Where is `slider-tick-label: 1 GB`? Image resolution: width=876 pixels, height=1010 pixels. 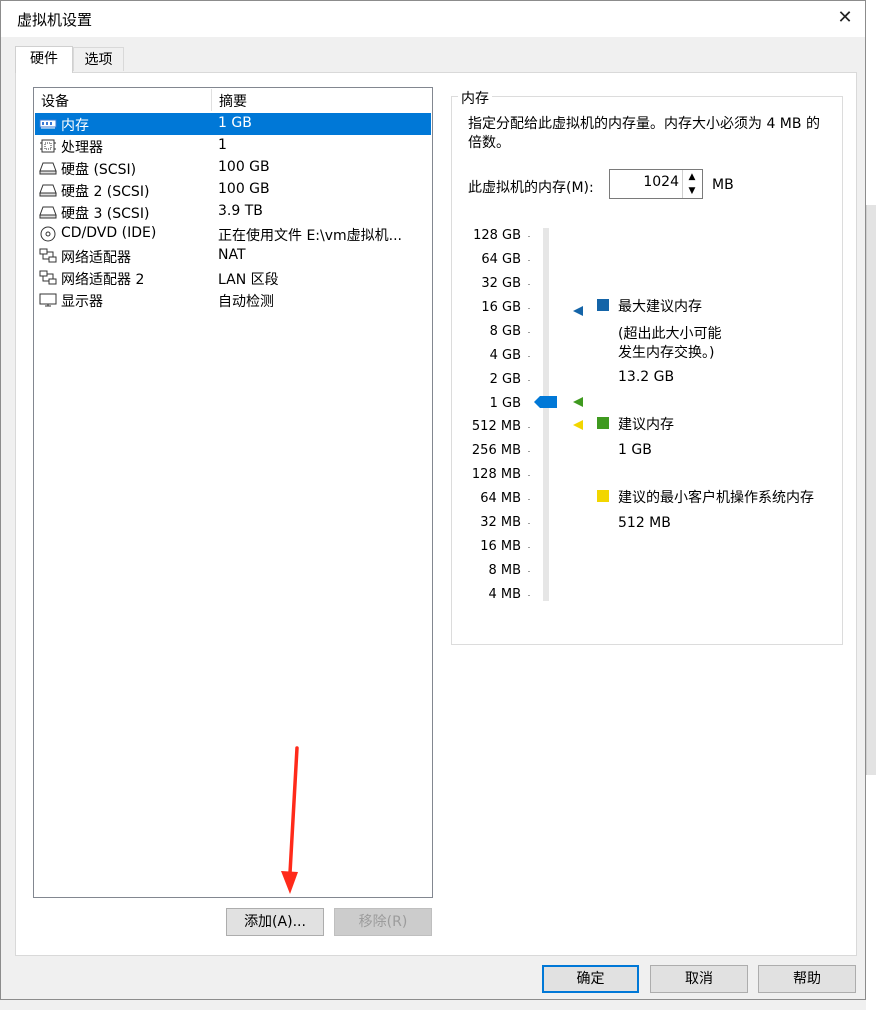
slider-tick-label: 1 GB is located at coordinates (505, 403).